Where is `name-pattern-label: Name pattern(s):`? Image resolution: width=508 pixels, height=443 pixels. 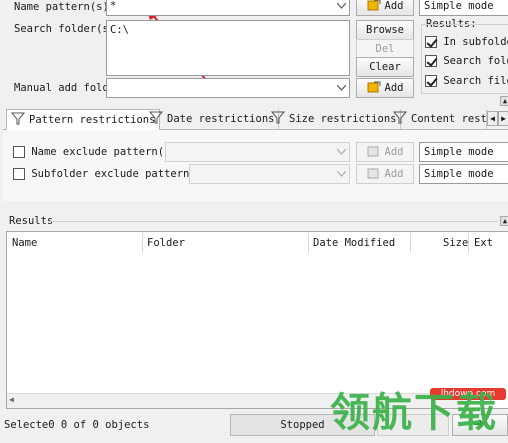
name-pattern-label: Name pattern(s): is located at coordinates (65, 7).